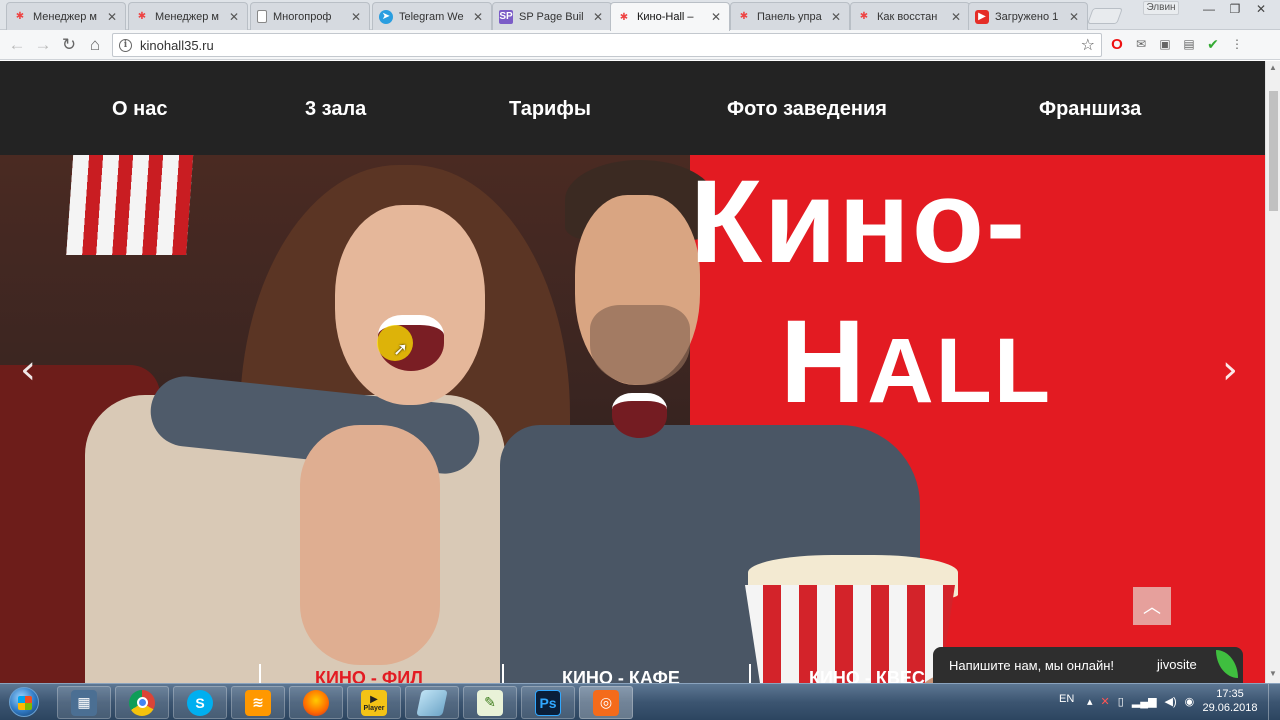 This screenshot has height=720, width=1280. What do you see at coordinates (1090, 109) in the screenshot?
I see `nav-link-franchise: Франшиза` at bounding box center [1090, 109].